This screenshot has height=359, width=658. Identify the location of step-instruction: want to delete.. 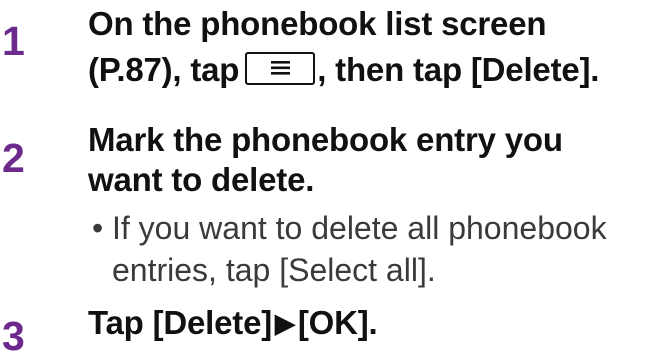
(201, 179).